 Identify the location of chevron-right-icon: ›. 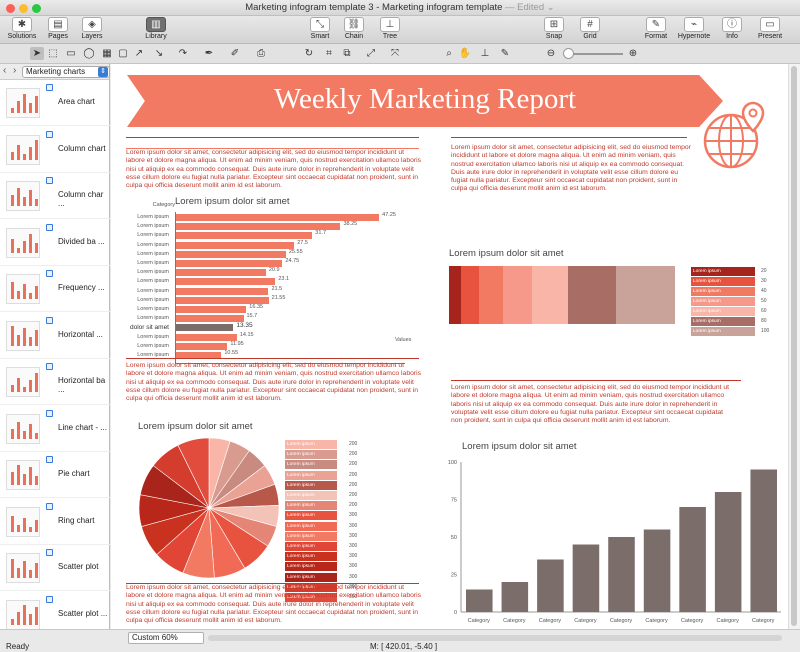
(14, 70).